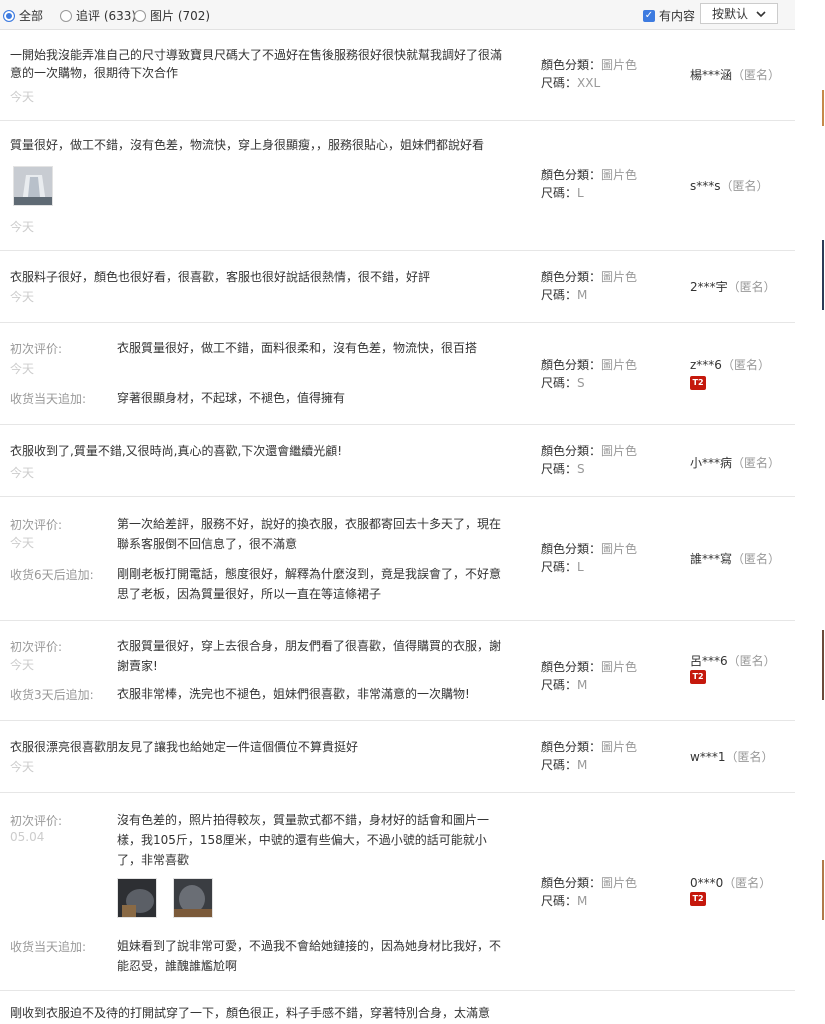 This screenshot has height=1024, width=825. What do you see at coordinates (180, 16) in the screenshot?
I see `filter-pictures-label: 图片 (702)` at bounding box center [180, 16].